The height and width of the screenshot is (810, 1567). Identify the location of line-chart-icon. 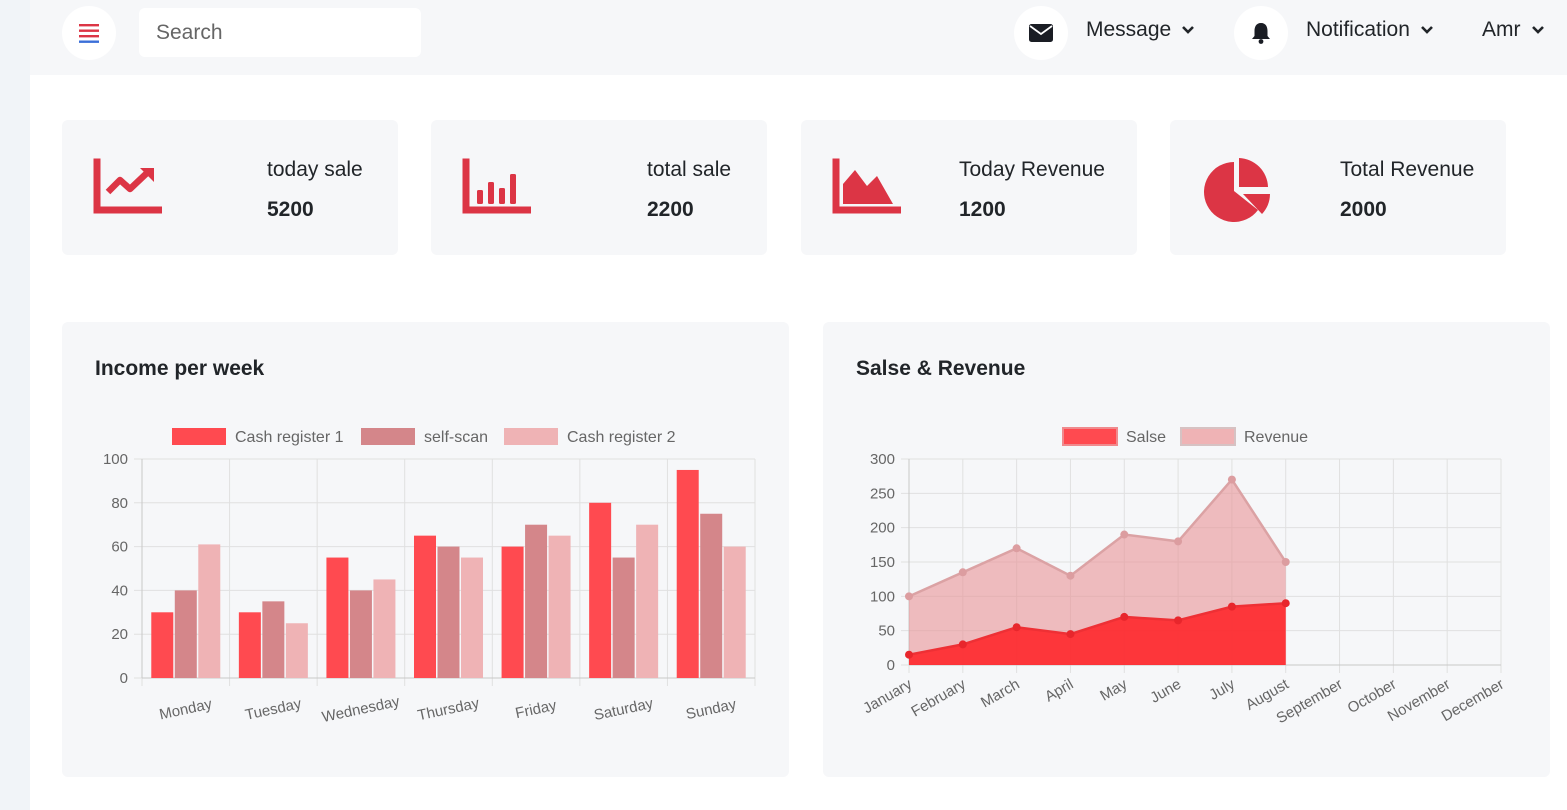
(127, 186).